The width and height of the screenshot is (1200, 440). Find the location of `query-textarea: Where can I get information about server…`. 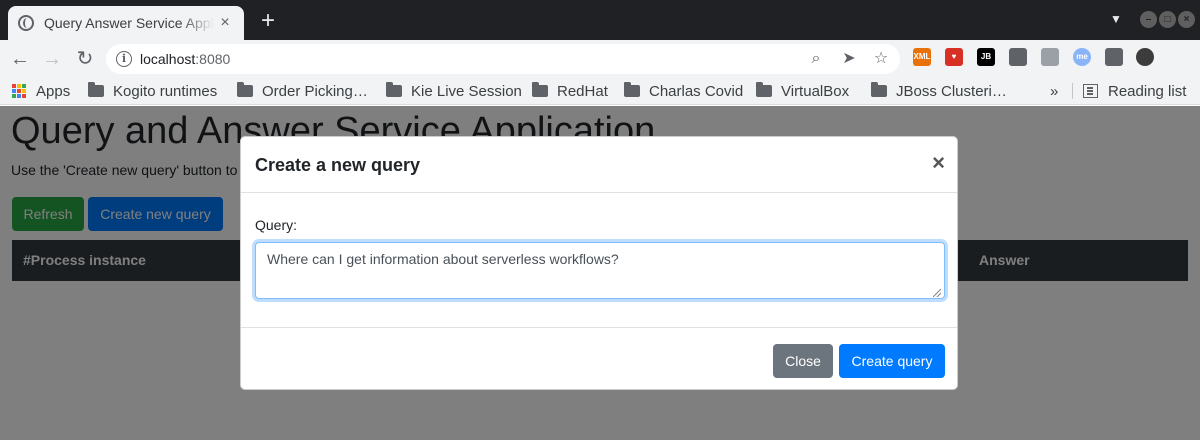

query-textarea: Where can I get information about server… is located at coordinates (600, 270).